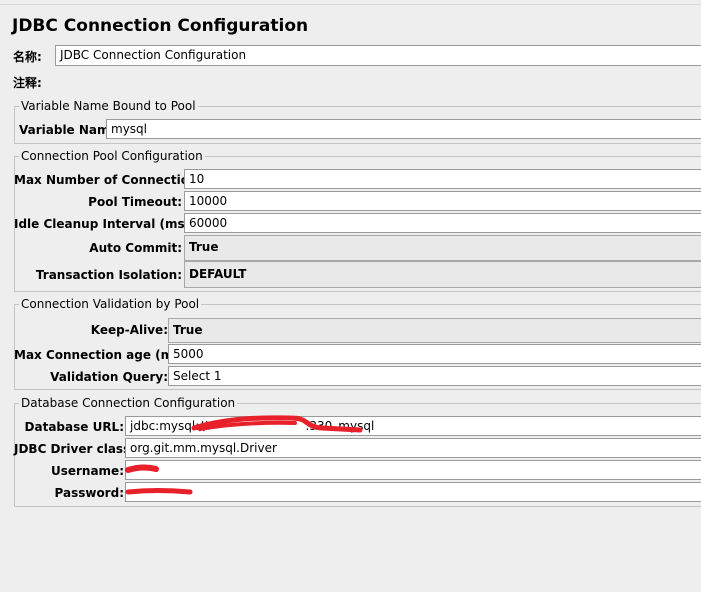 The height and width of the screenshot is (592, 701). Describe the element at coordinates (108, 275) in the screenshot. I see `transaction-isolation-label: Transaction Isolation:` at that location.